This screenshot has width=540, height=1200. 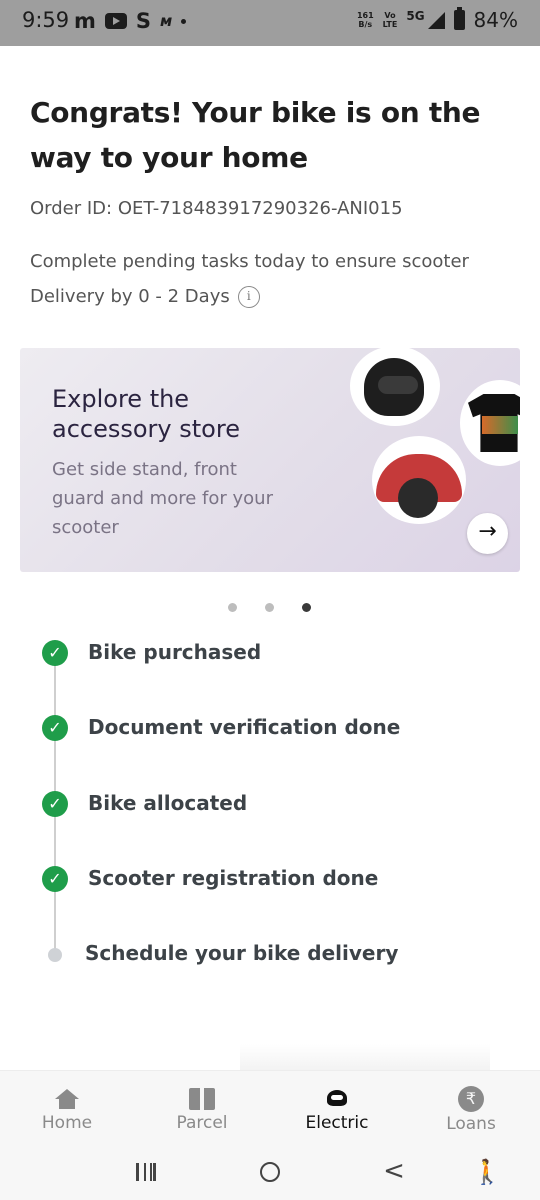 I want to click on nav-label-loans: Loans, so click(x=471, y=1124).